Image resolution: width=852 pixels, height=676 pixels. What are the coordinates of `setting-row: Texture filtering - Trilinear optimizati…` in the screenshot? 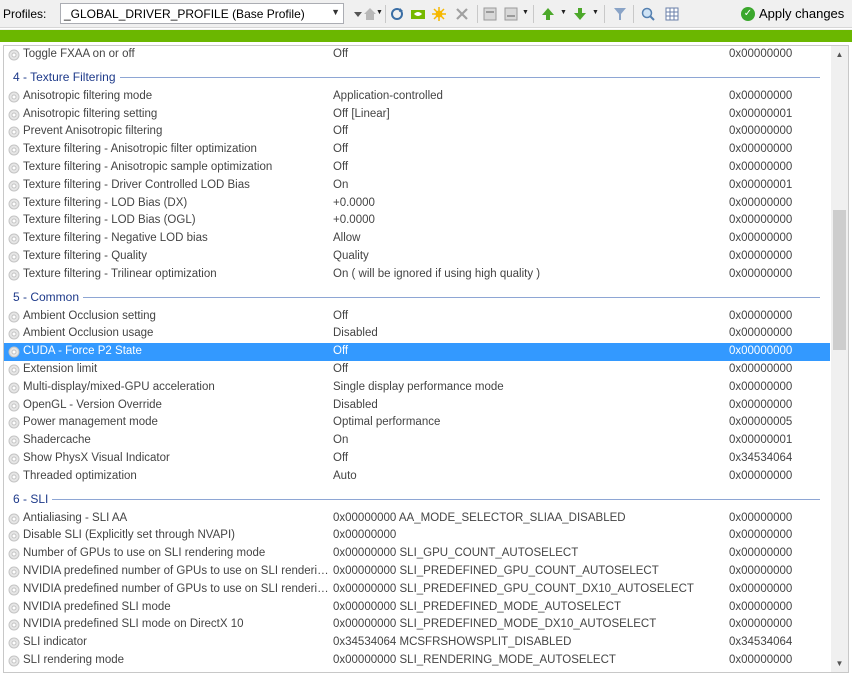 It's located at (417, 275).